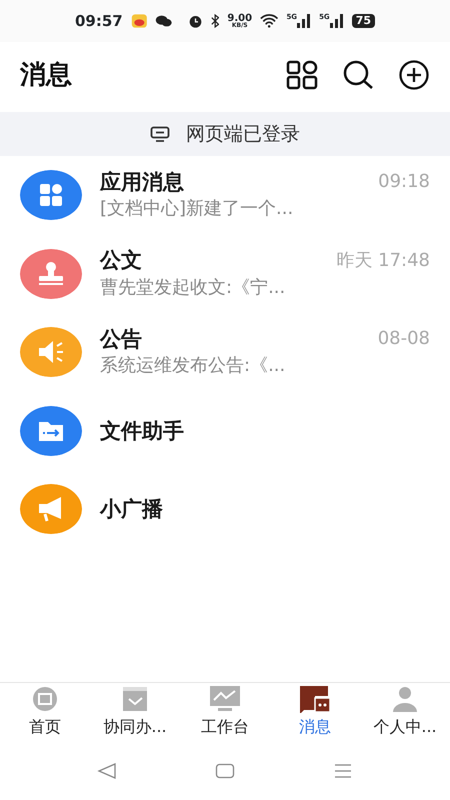 This screenshot has height=800, width=450. I want to click on tab-item: 首页, so click(45, 712).